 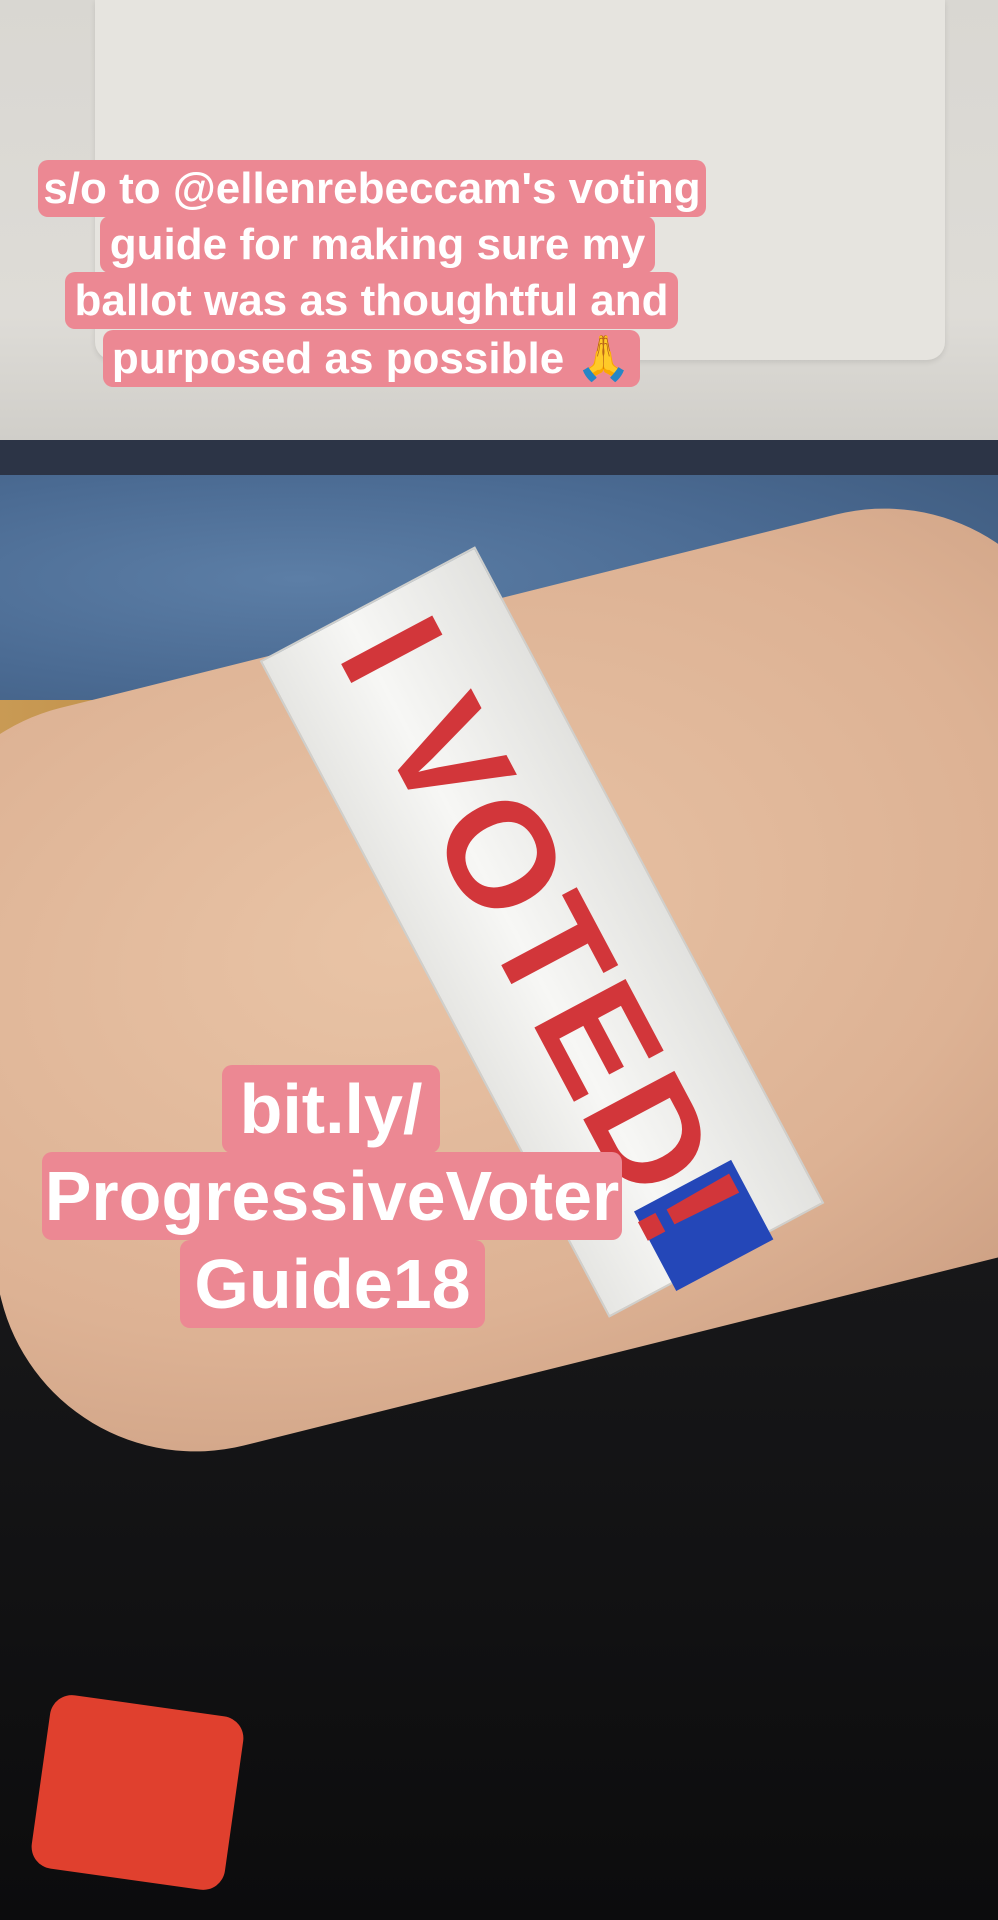 What do you see at coordinates (371, 358) in the screenshot?
I see `caption-line: purposed as possible 🙏` at bounding box center [371, 358].